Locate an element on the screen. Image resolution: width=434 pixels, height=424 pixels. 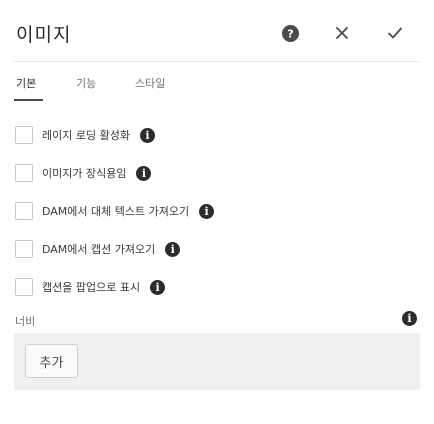
option-label: DAM에서 대체 텍스트 가져오기 is located at coordinates (116, 211).